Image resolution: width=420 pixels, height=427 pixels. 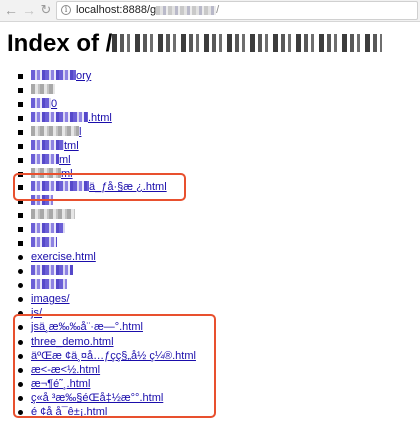 I want to click on file-link-label: images/, so click(x=50, y=299).